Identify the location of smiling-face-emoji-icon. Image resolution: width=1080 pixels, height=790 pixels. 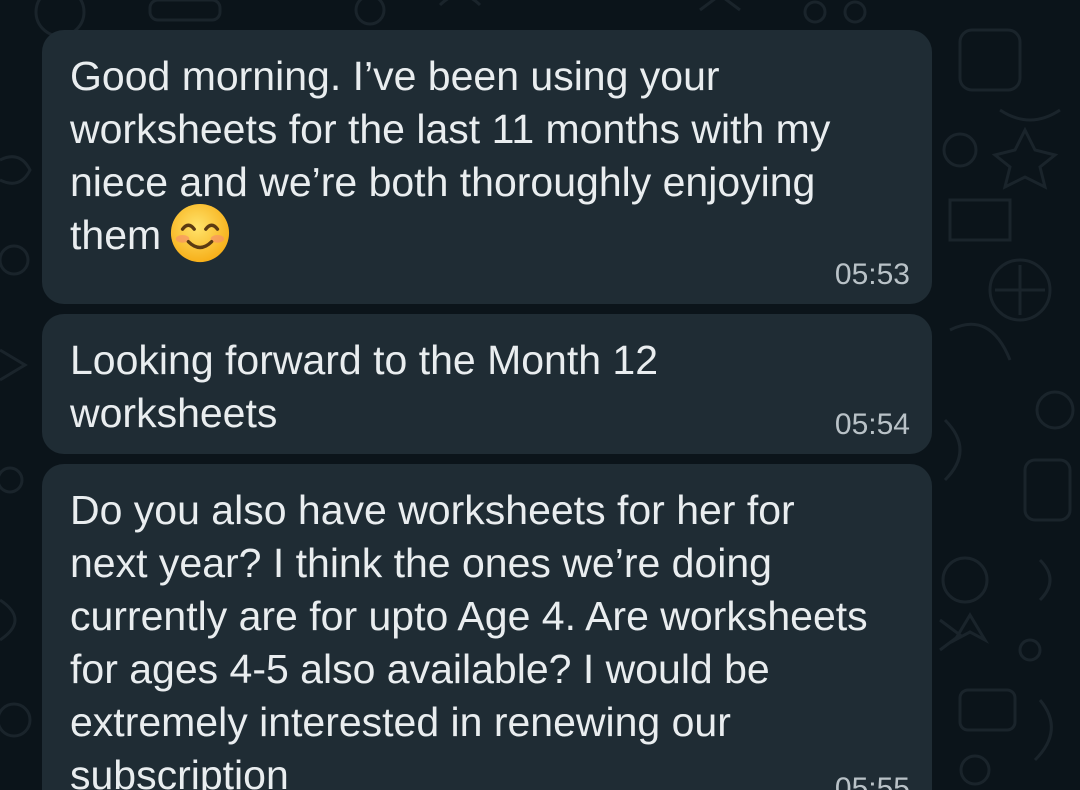
(200, 233).